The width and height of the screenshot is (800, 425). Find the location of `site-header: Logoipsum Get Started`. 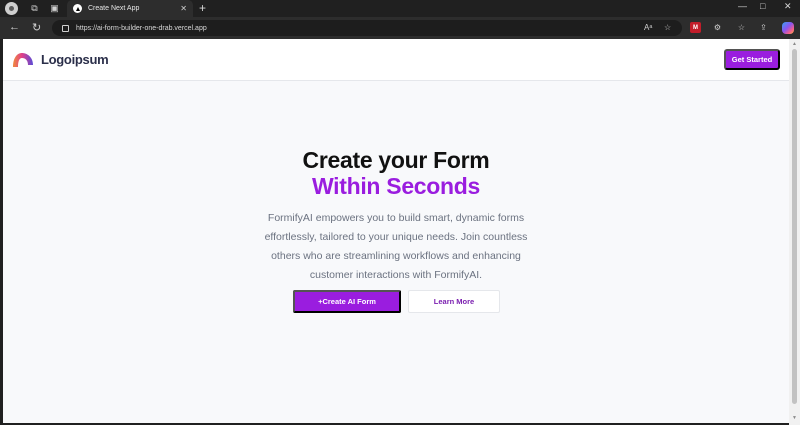

site-header: Logoipsum Get Started is located at coordinates (396, 60).